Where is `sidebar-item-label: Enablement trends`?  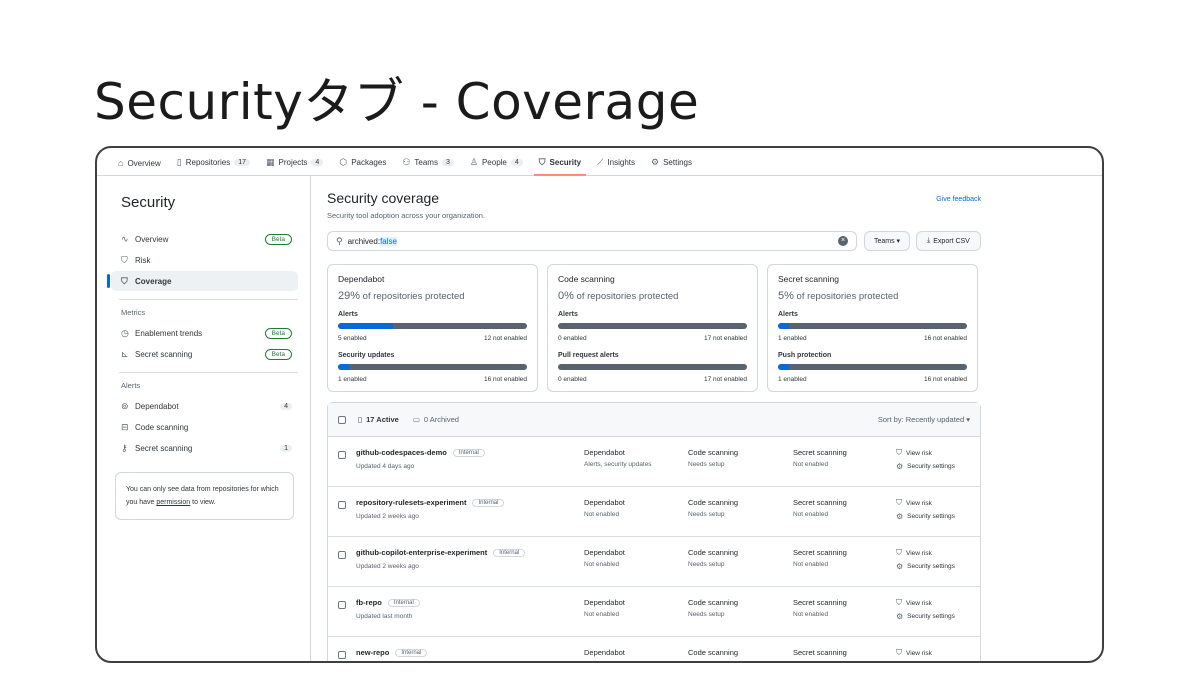
sidebar-item-label: Enablement trends is located at coordinates (169, 333).